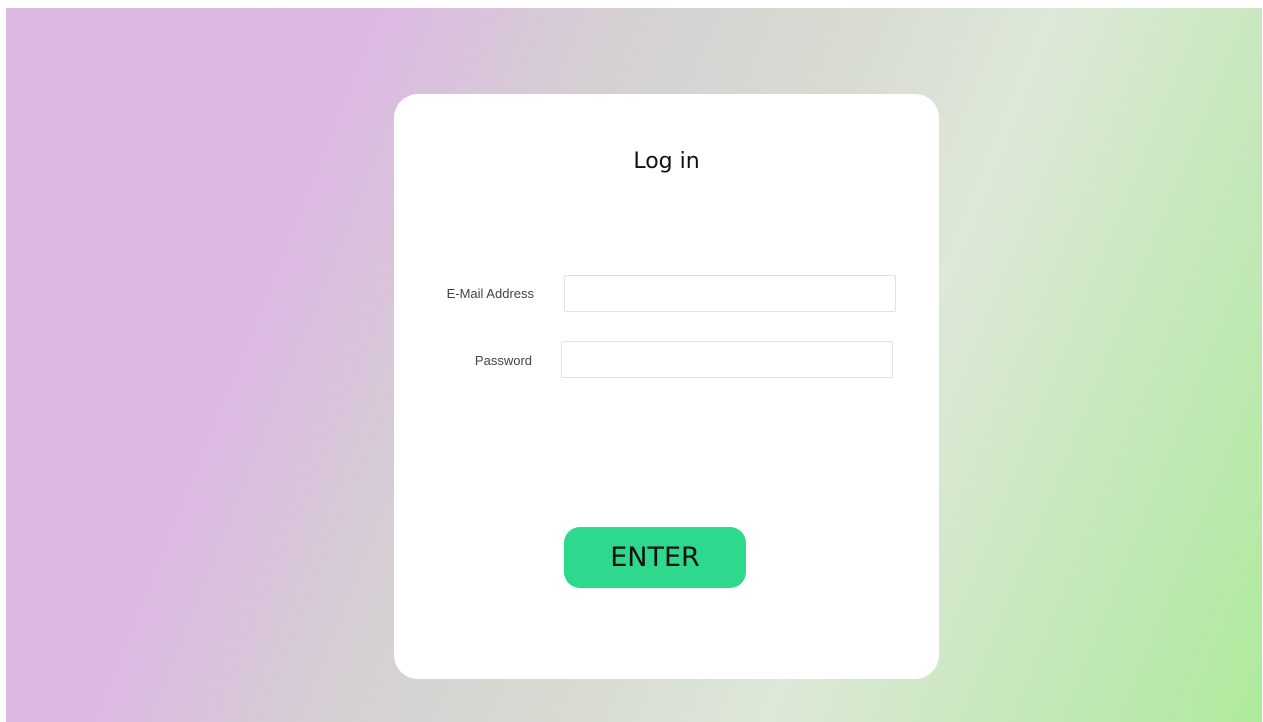 Image resolution: width=1263 pixels, height=722 pixels. I want to click on enter-button: ENTER, so click(655, 557).